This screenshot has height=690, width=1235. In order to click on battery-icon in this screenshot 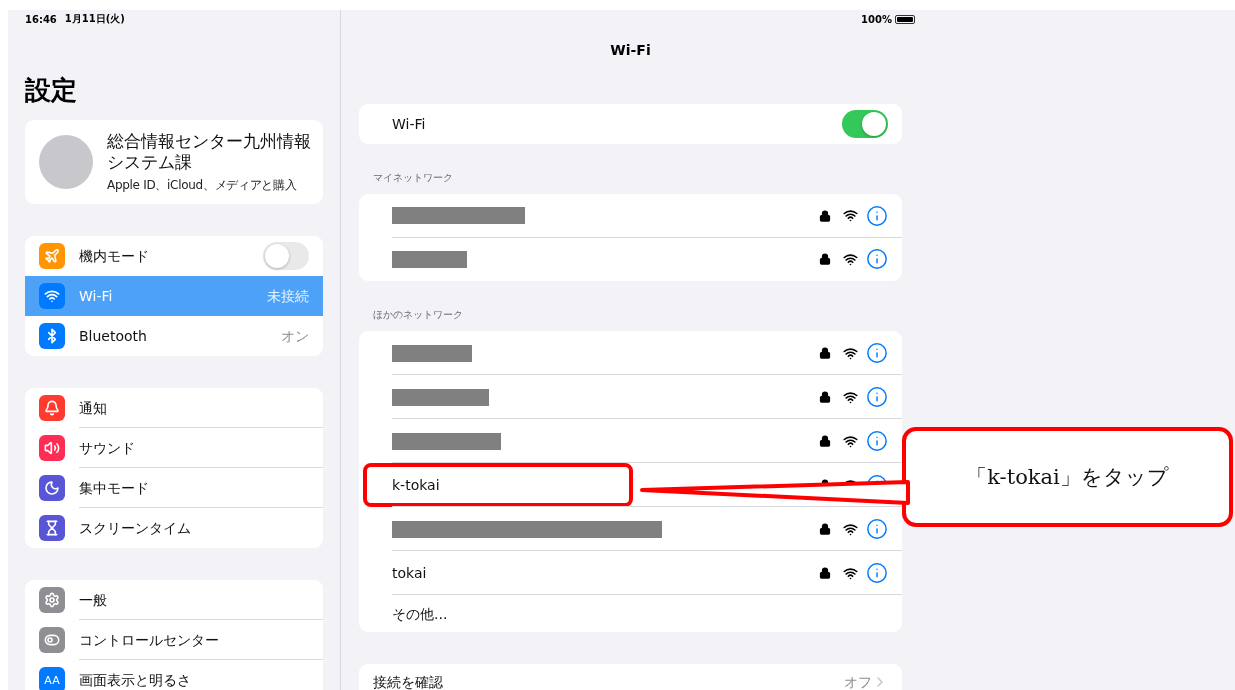, I will do `click(905, 19)`.